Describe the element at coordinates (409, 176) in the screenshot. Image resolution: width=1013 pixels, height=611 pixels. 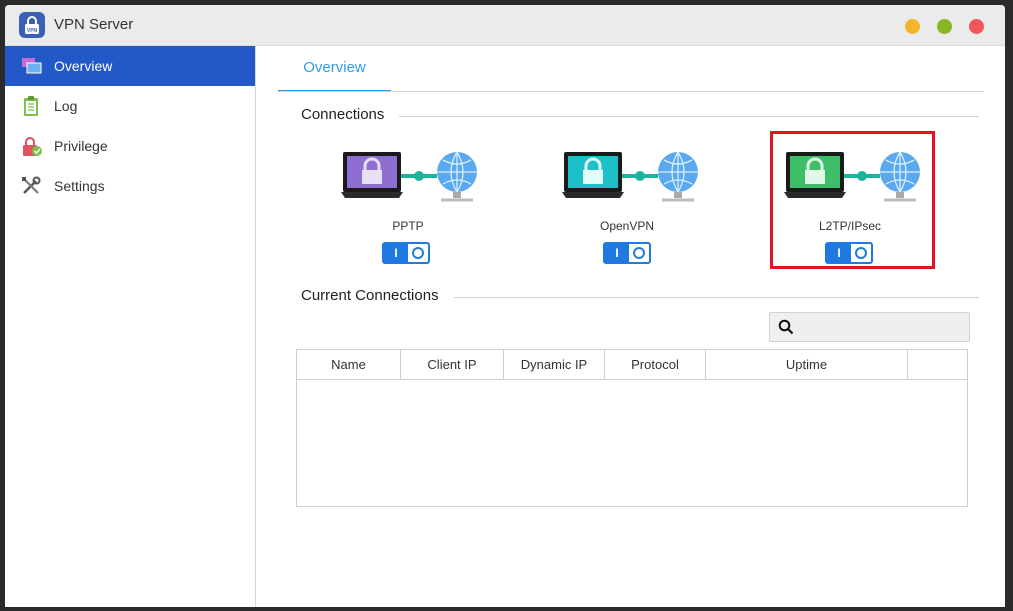
I see `pptp-vpn-icon` at that location.